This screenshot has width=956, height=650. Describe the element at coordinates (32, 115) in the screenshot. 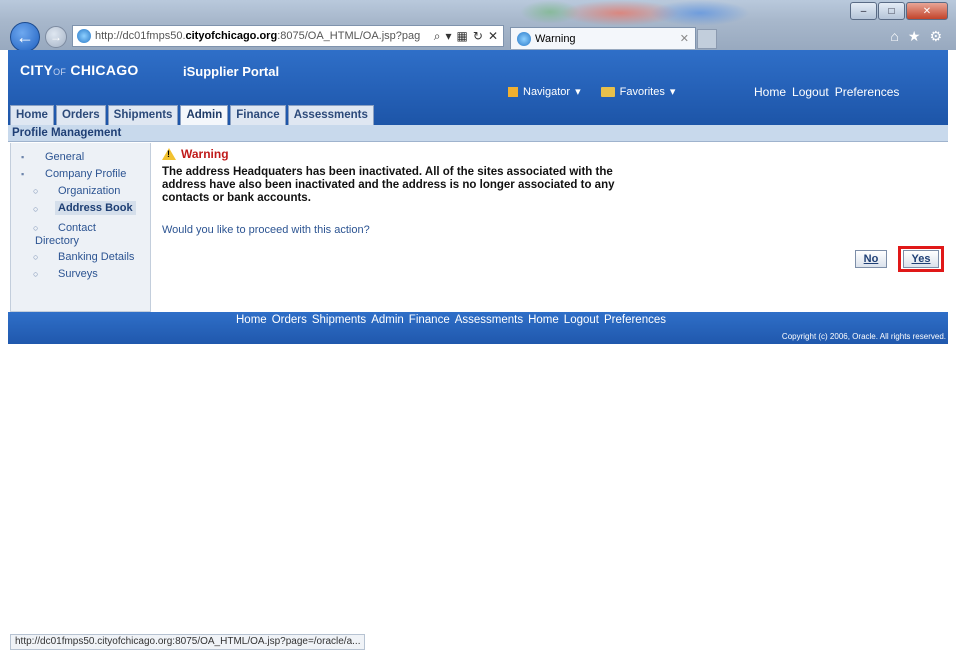

I see `tab-home: Home` at that location.